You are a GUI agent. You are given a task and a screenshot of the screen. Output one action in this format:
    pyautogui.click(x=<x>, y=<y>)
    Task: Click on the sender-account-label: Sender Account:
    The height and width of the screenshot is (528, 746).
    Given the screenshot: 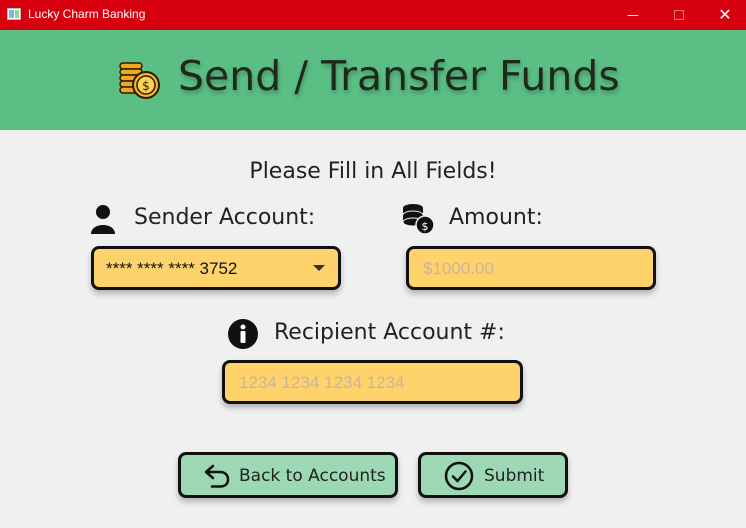 What is the action you would take?
    pyautogui.click(x=225, y=217)
    